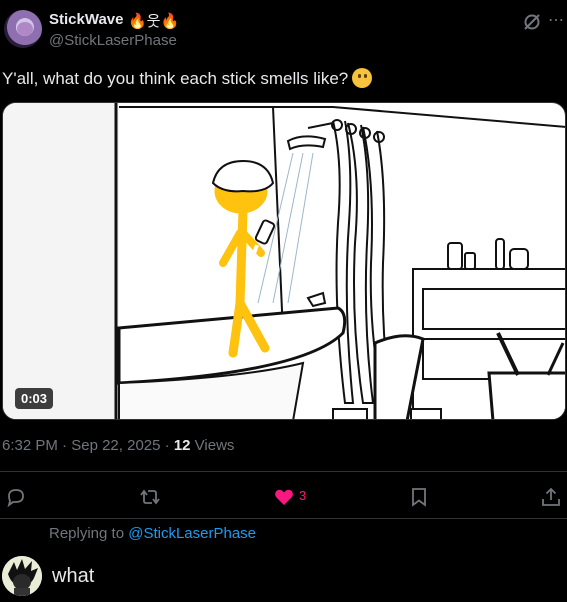 This screenshot has width=567, height=602. I want to click on thinking-face-emoji, so click(362, 78).